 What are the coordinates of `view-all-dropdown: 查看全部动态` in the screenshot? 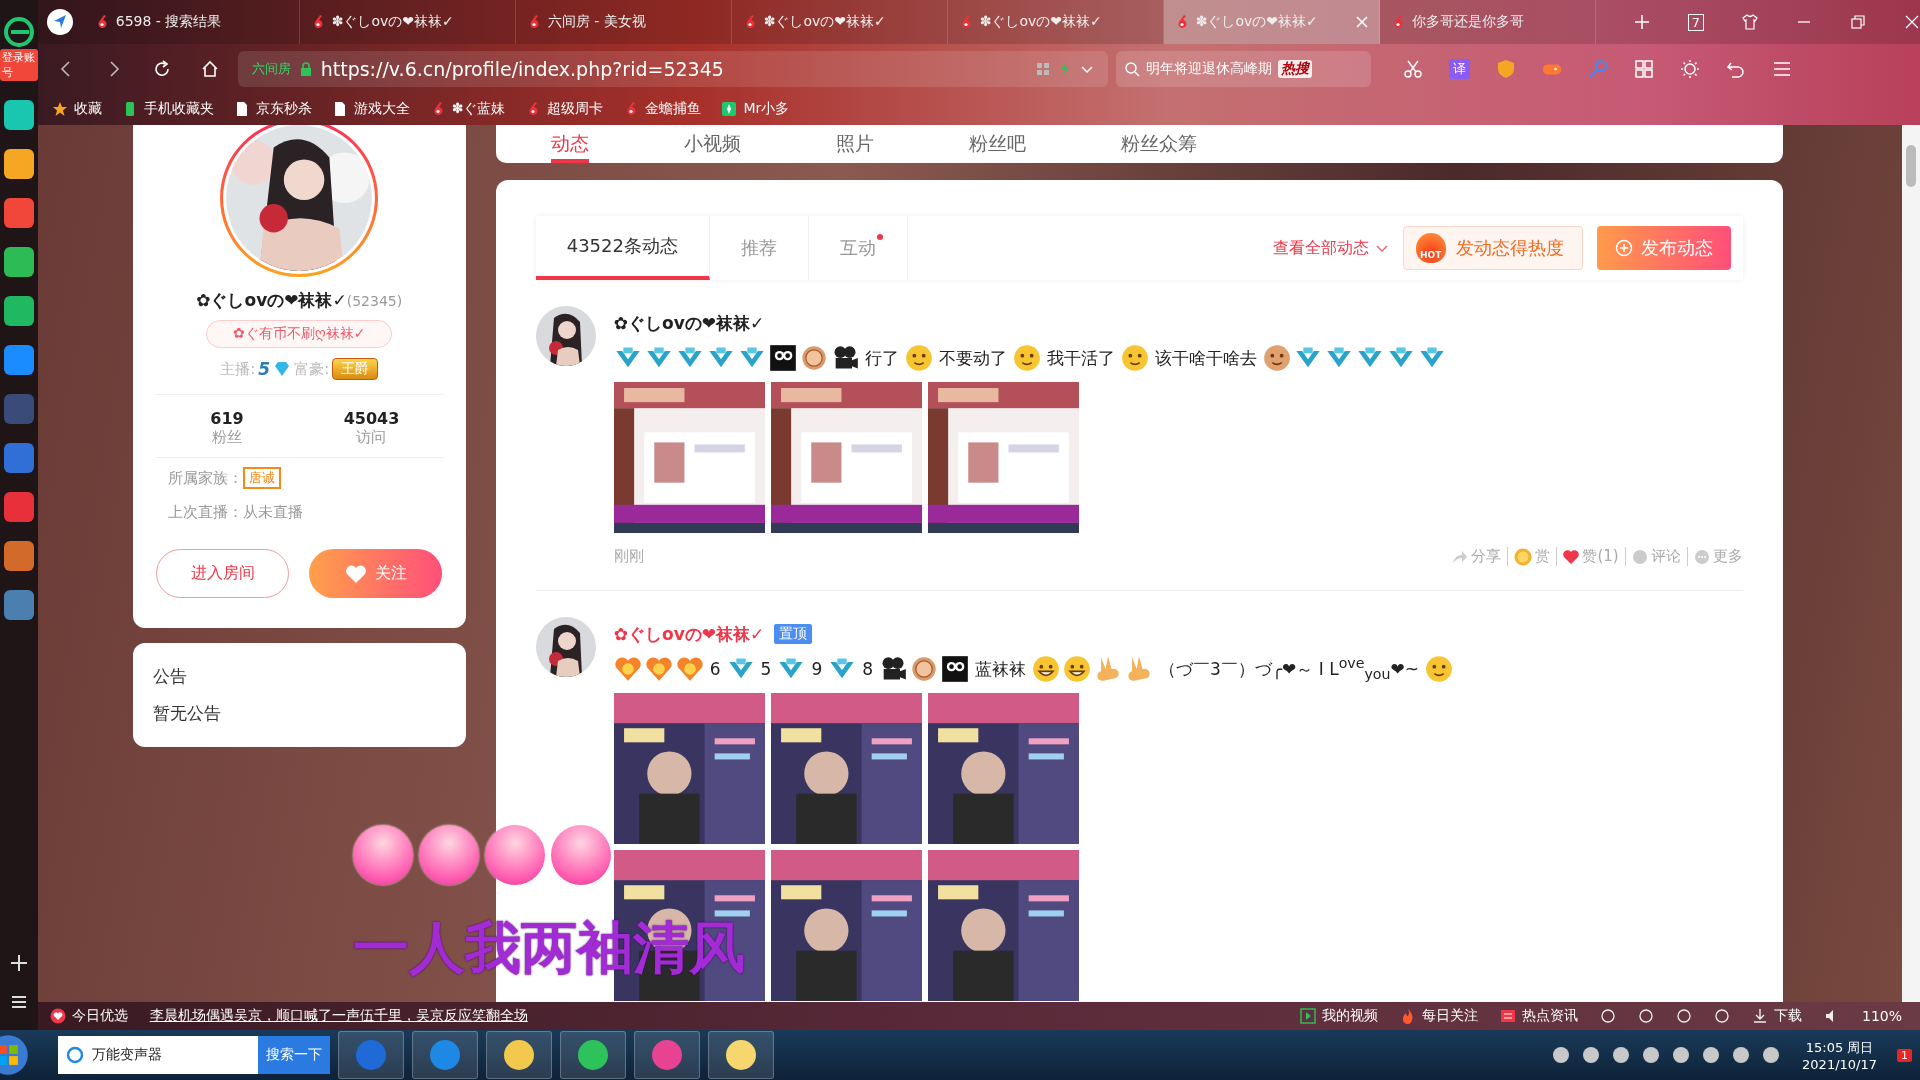 It's located at (1330, 248).